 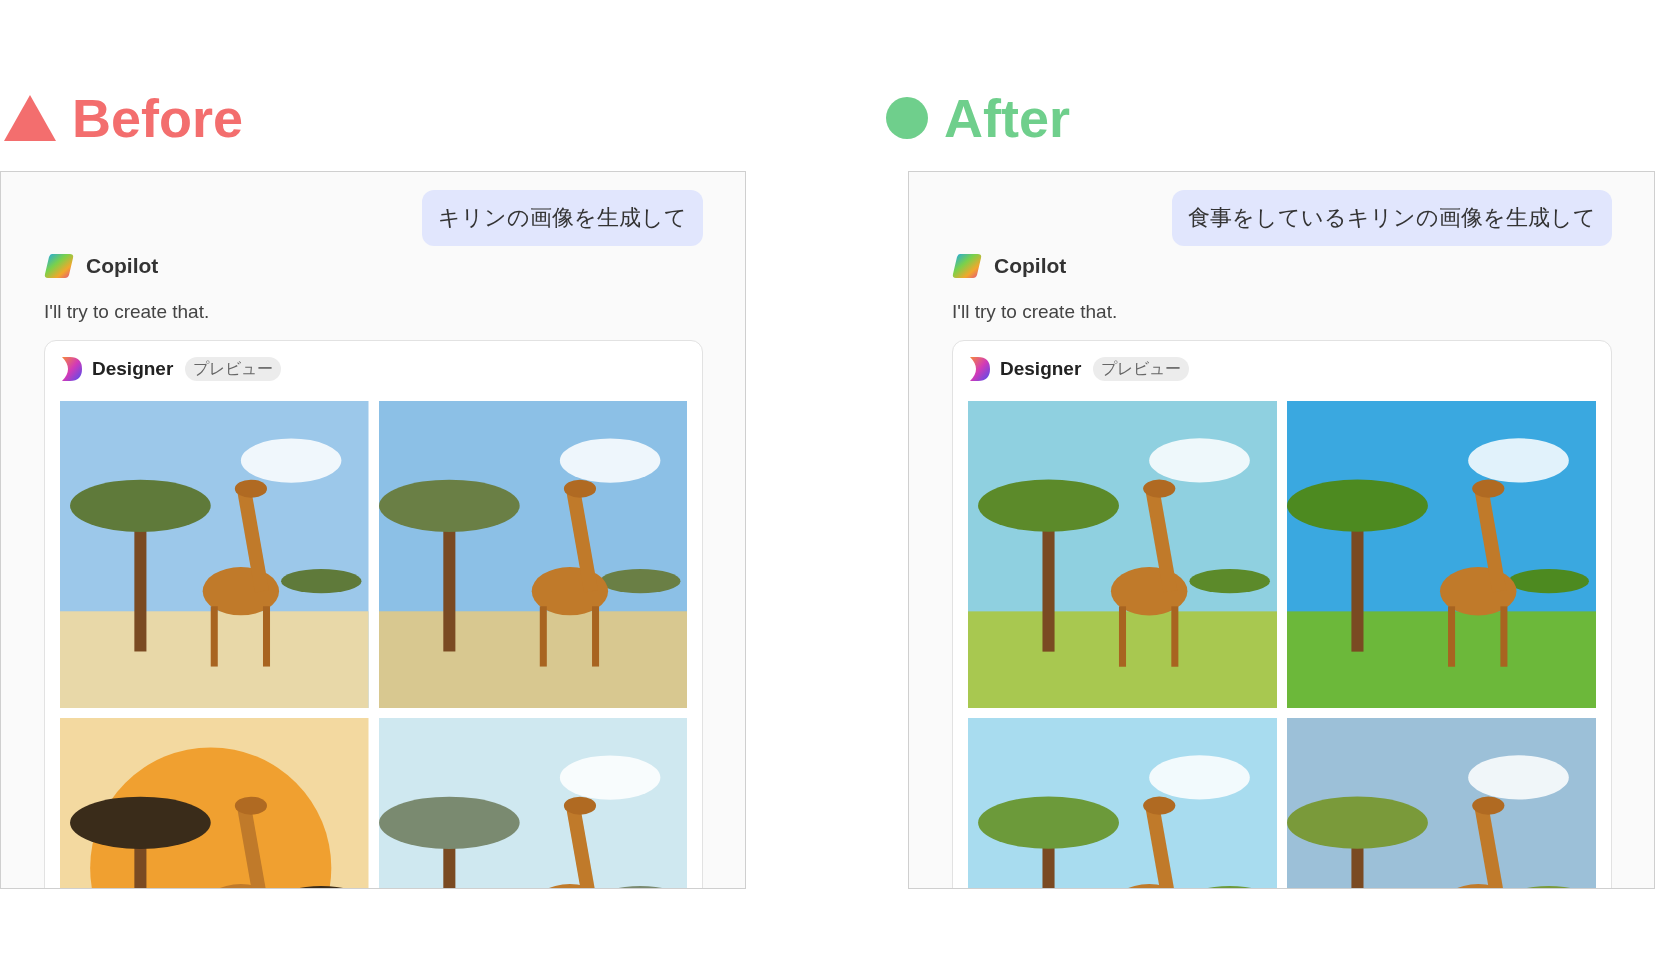 I want to click on heading: After, so click(x=1007, y=118).